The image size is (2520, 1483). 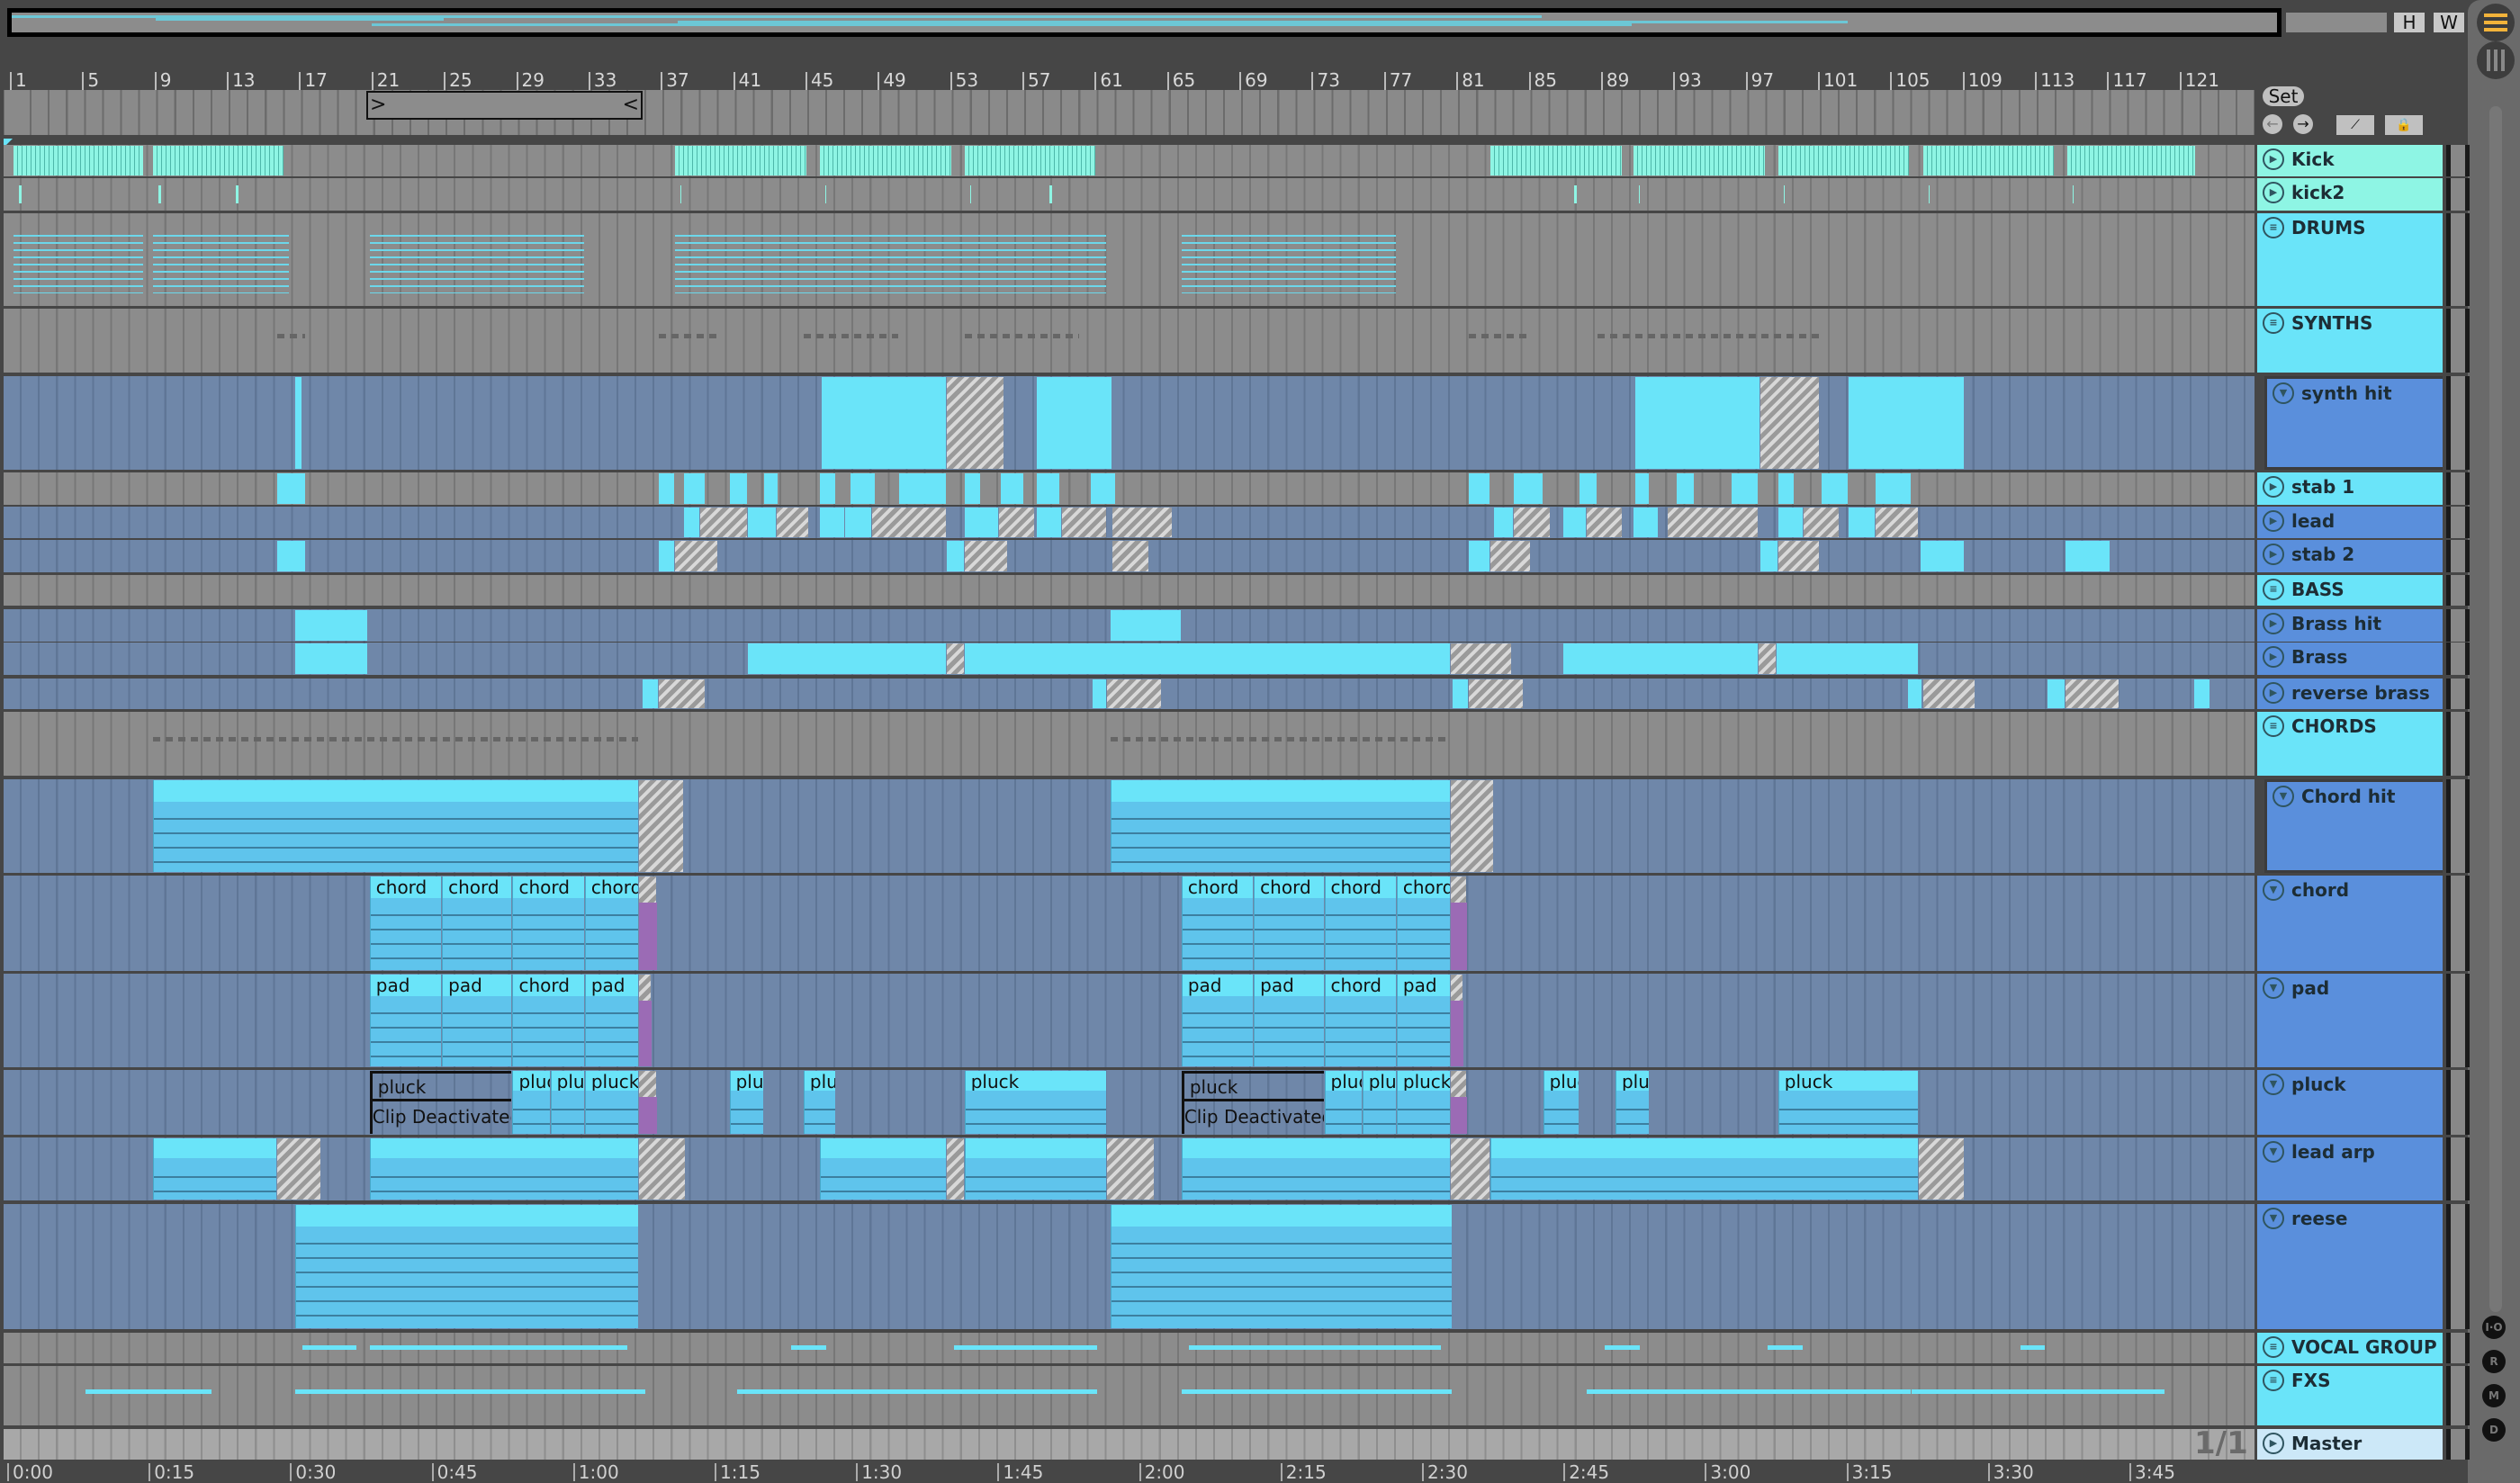 I want to click on track-header-reverse-brass: ▶ reverse brass, so click(x=2350, y=694).